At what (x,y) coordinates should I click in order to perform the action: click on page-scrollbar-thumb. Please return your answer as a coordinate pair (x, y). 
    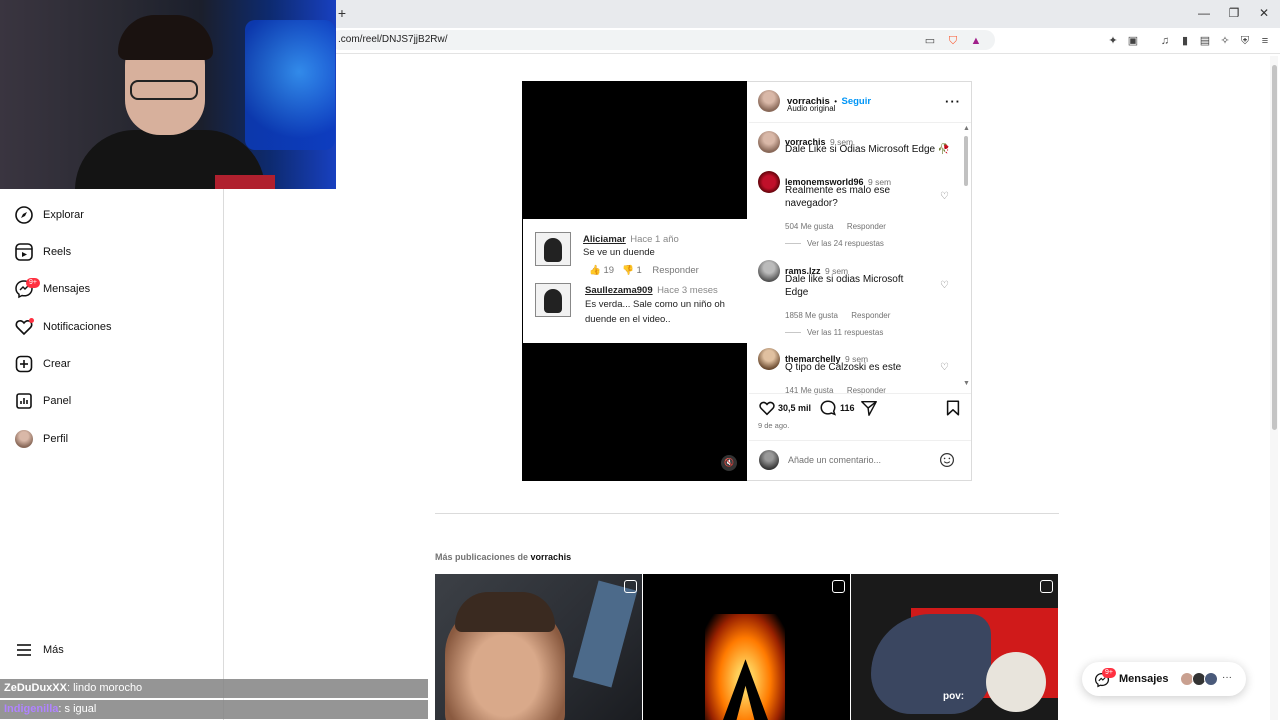
    Looking at the image, I should click on (1274, 247).